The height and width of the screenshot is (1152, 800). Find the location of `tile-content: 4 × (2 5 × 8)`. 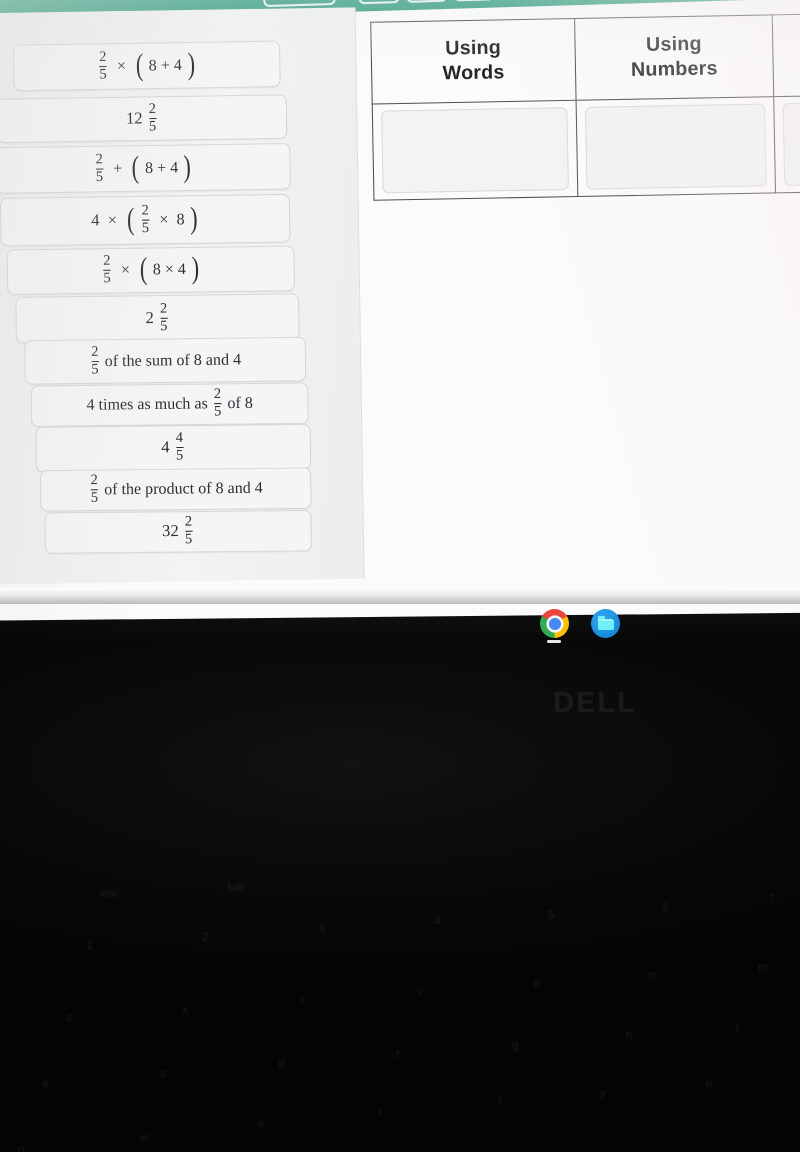

tile-content: 4 × (2 5 × 8) is located at coordinates (145, 218).